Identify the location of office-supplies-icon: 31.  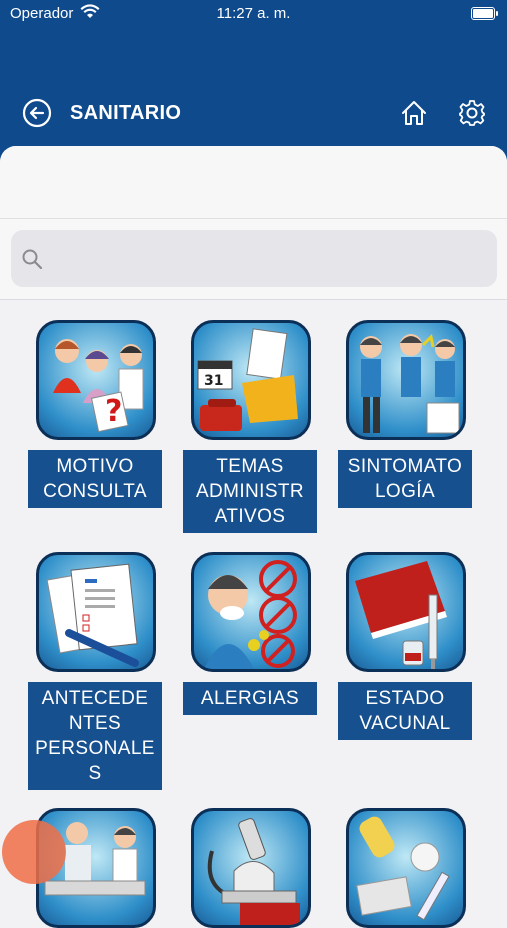
(251, 380).